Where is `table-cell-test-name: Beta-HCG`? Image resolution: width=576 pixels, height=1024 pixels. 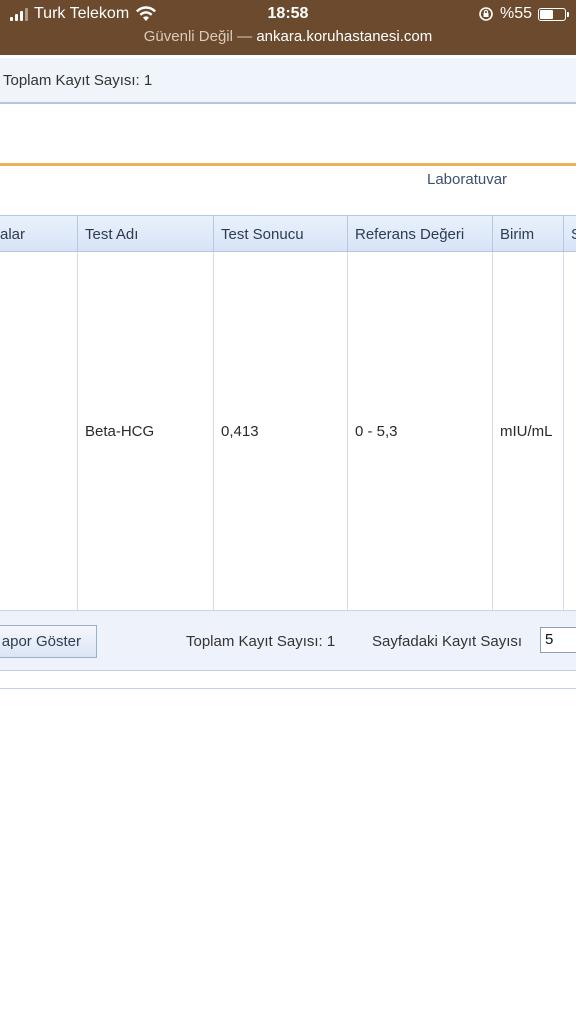 table-cell-test-name: Beta-HCG is located at coordinates (146, 431).